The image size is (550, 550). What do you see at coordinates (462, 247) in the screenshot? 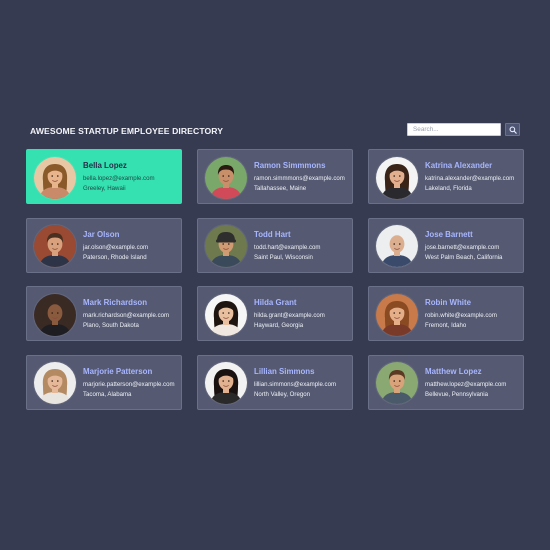
I see `employee-email: jose.barnett@example.com` at bounding box center [462, 247].